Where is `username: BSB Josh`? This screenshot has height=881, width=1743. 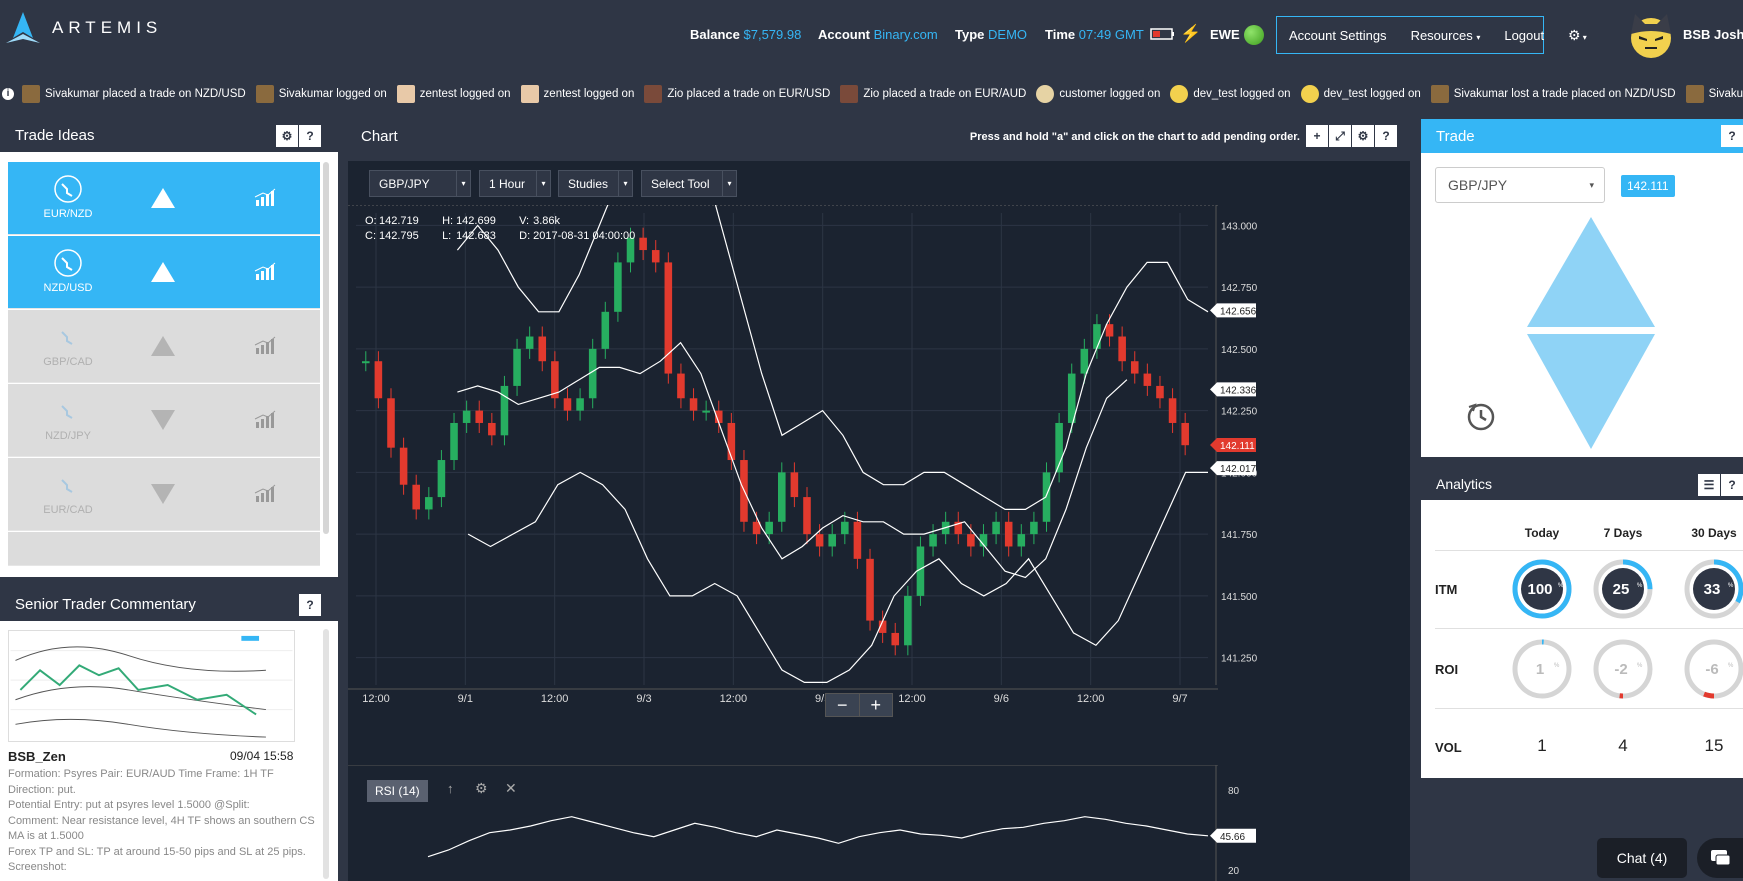
username: BSB Josh is located at coordinates (1713, 34).